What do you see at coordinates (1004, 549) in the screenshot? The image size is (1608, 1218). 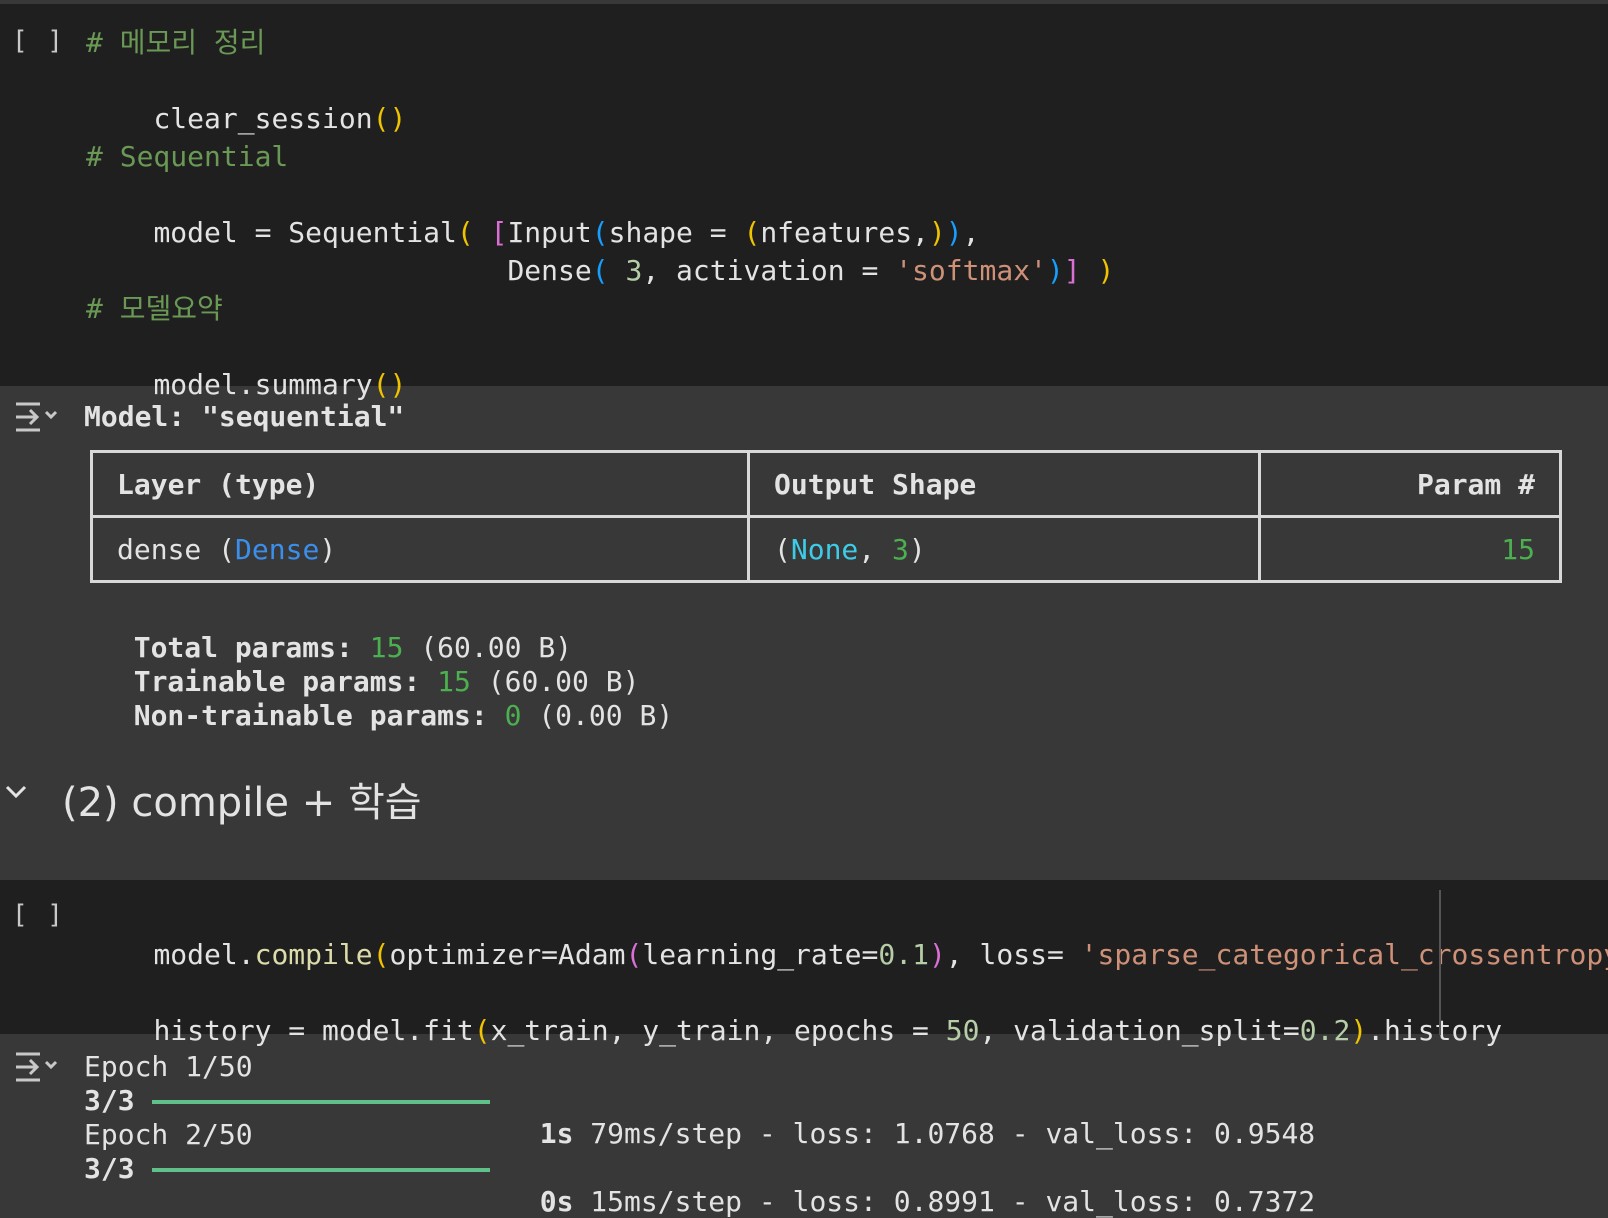 I see `output-shape-cell: (None, 3)` at bounding box center [1004, 549].